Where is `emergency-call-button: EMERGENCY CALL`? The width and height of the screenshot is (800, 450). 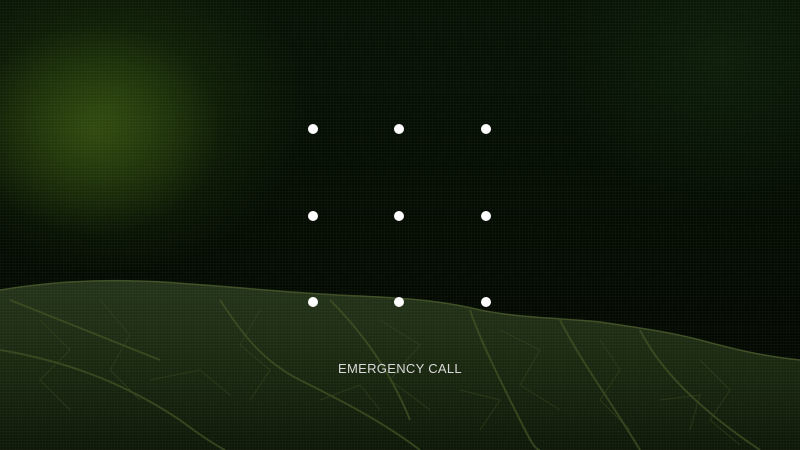
emergency-call-button: EMERGENCY CALL is located at coordinates (400, 369).